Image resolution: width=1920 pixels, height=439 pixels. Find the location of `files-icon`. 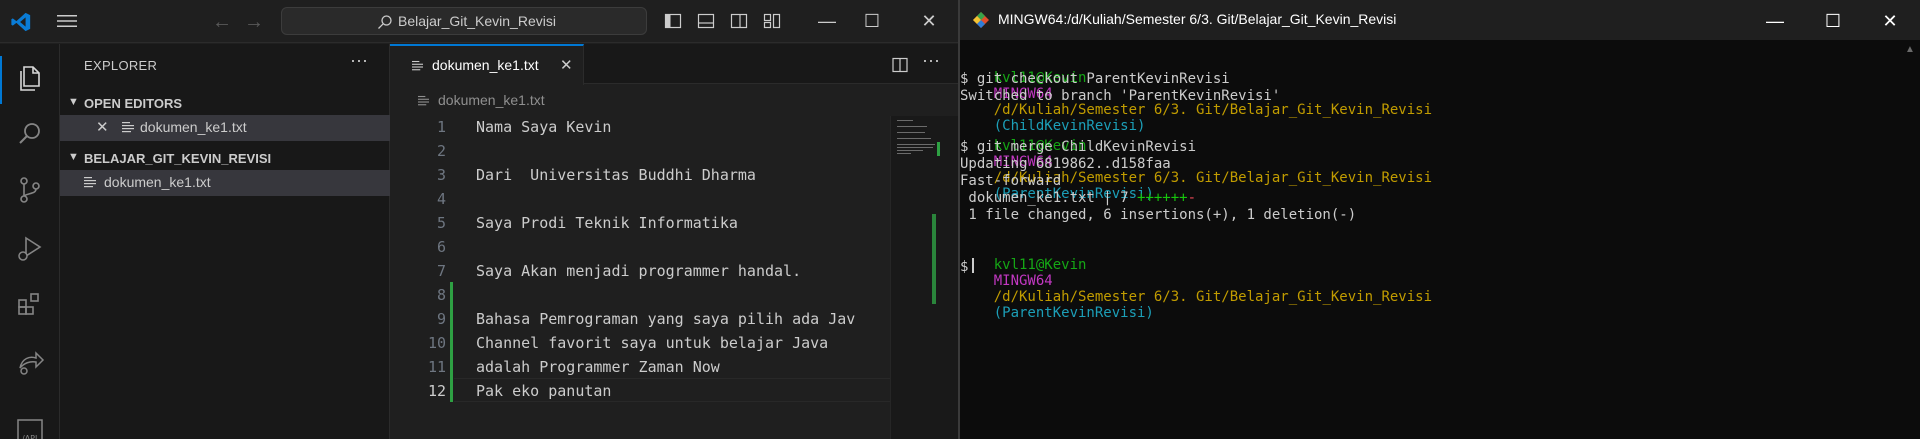

files-icon is located at coordinates (30, 78).